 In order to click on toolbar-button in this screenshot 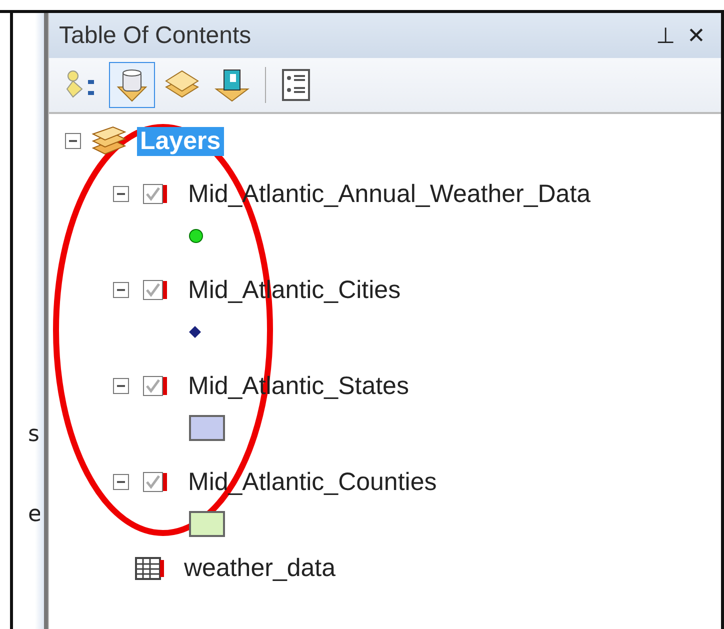, I will do `click(132, 85)`.